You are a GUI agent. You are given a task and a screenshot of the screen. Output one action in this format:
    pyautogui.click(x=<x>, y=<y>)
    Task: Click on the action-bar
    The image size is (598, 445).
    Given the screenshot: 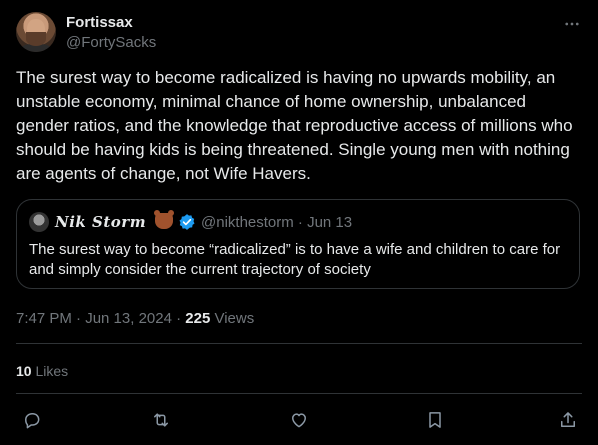 What is the action you would take?
    pyautogui.click(x=299, y=420)
    